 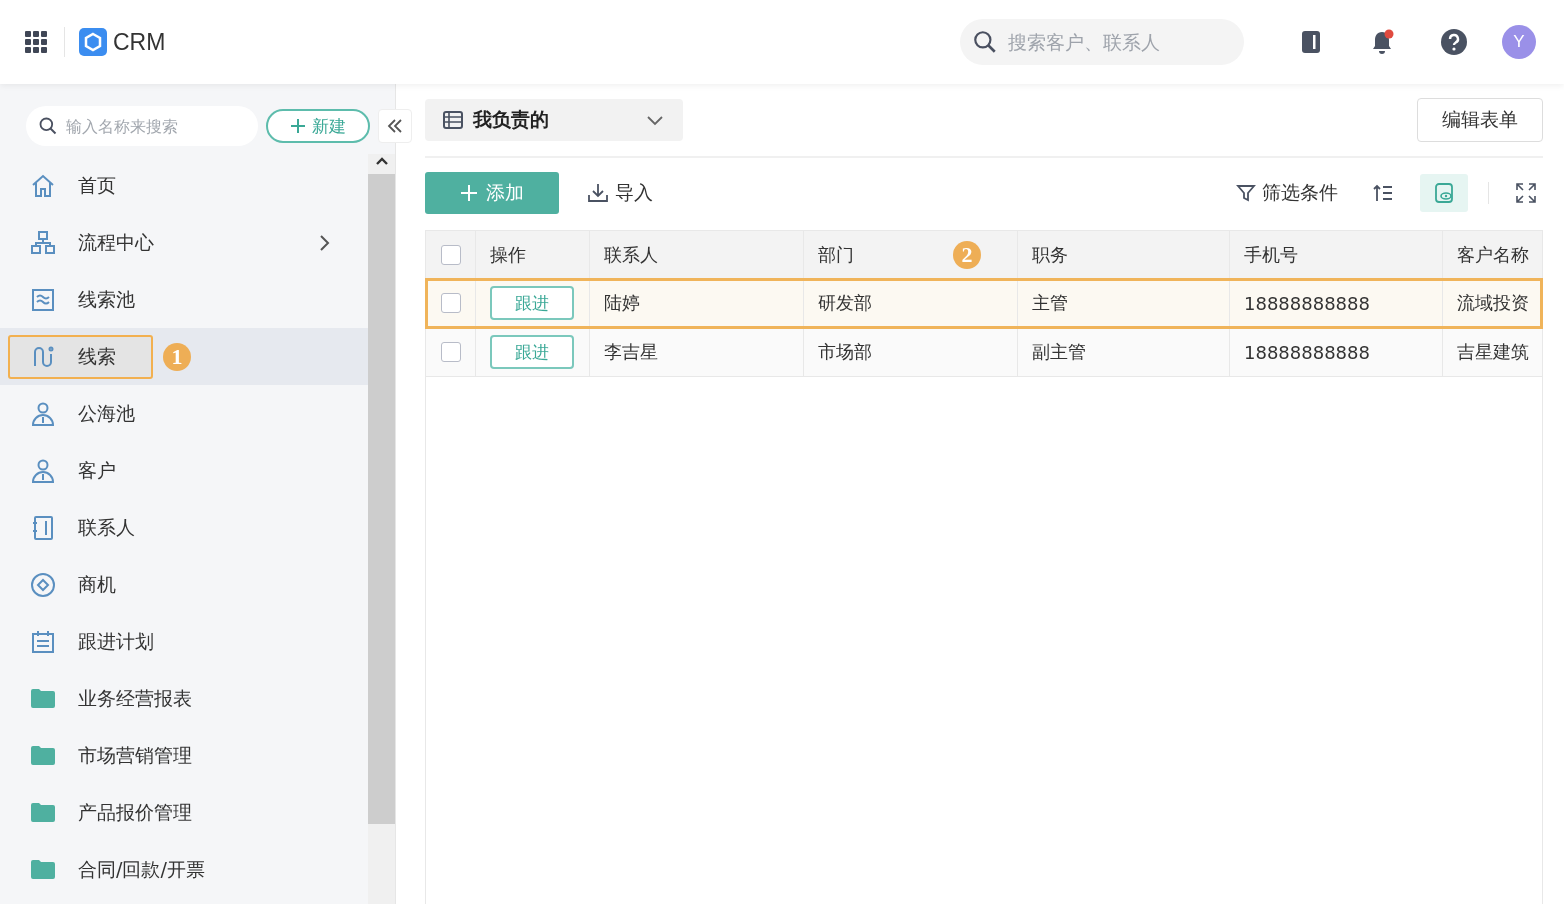 What do you see at coordinates (43, 299) in the screenshot?
I see `list-icon` at bounding box center [43, 299].